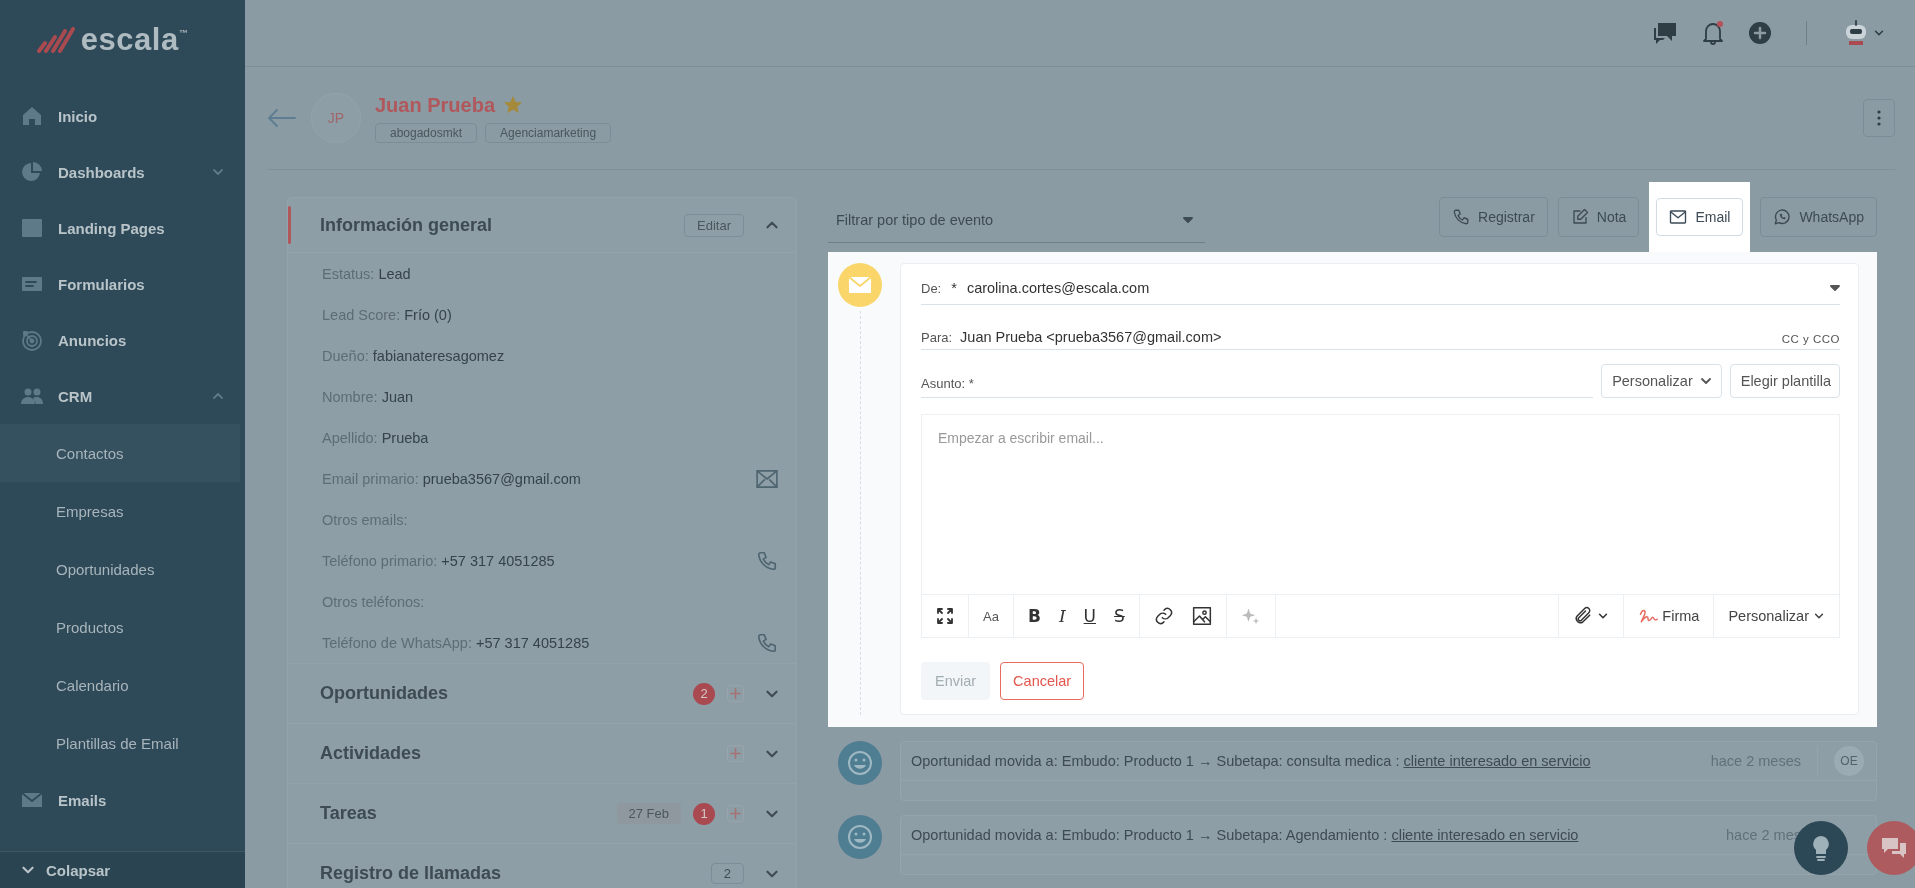 This screenshot has width=1915, height=888. Describe the element at coordinates (405, 437) in the screenshot. I see `field-value: Prueba` at that location.